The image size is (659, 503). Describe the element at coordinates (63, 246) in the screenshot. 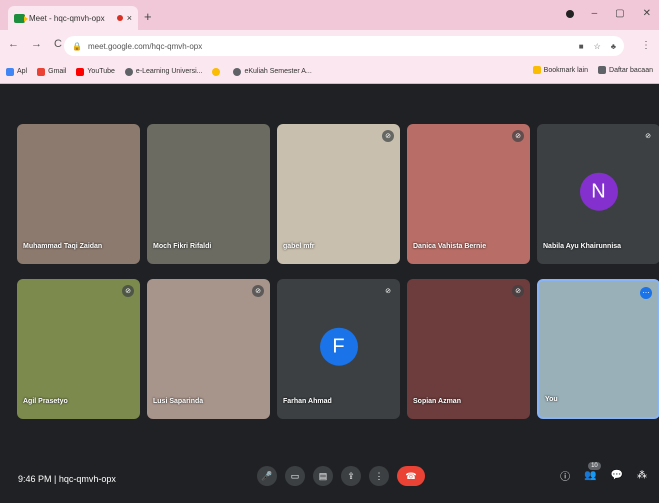

I see `participant-name: Muhammad Taqi Zaidan` at that location.